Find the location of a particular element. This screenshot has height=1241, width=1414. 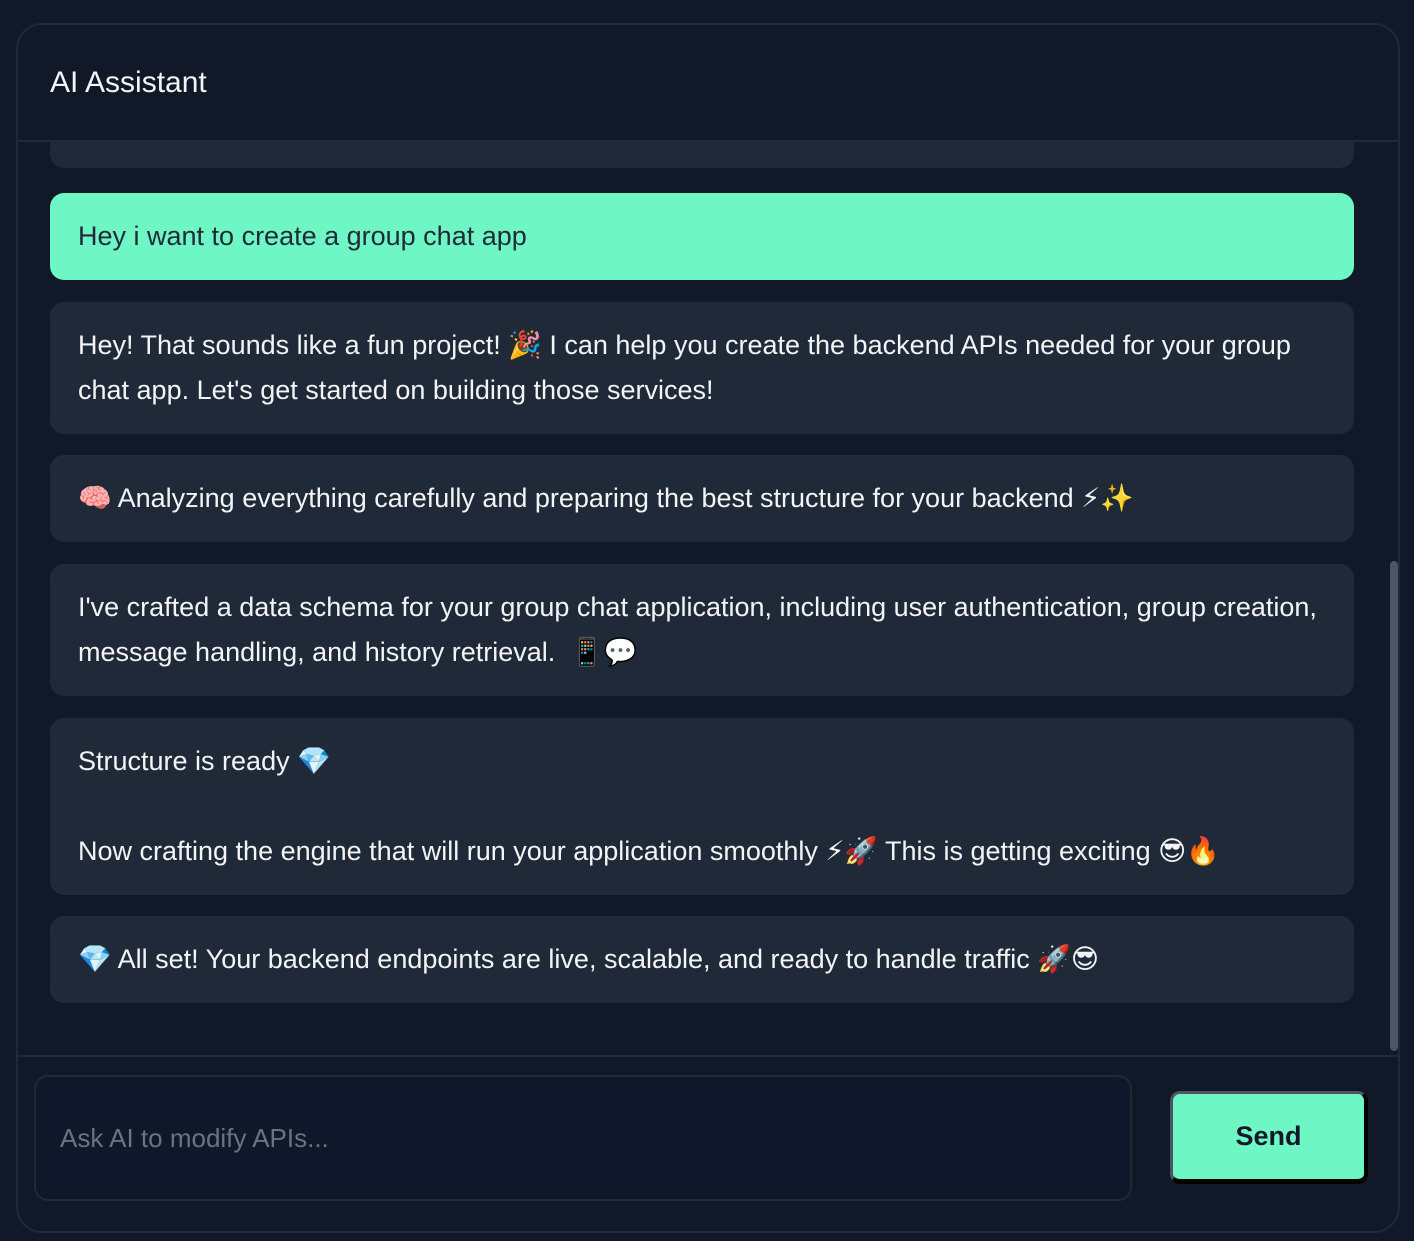

chat-header: AI Assistant is located at coordinates (708, 83).